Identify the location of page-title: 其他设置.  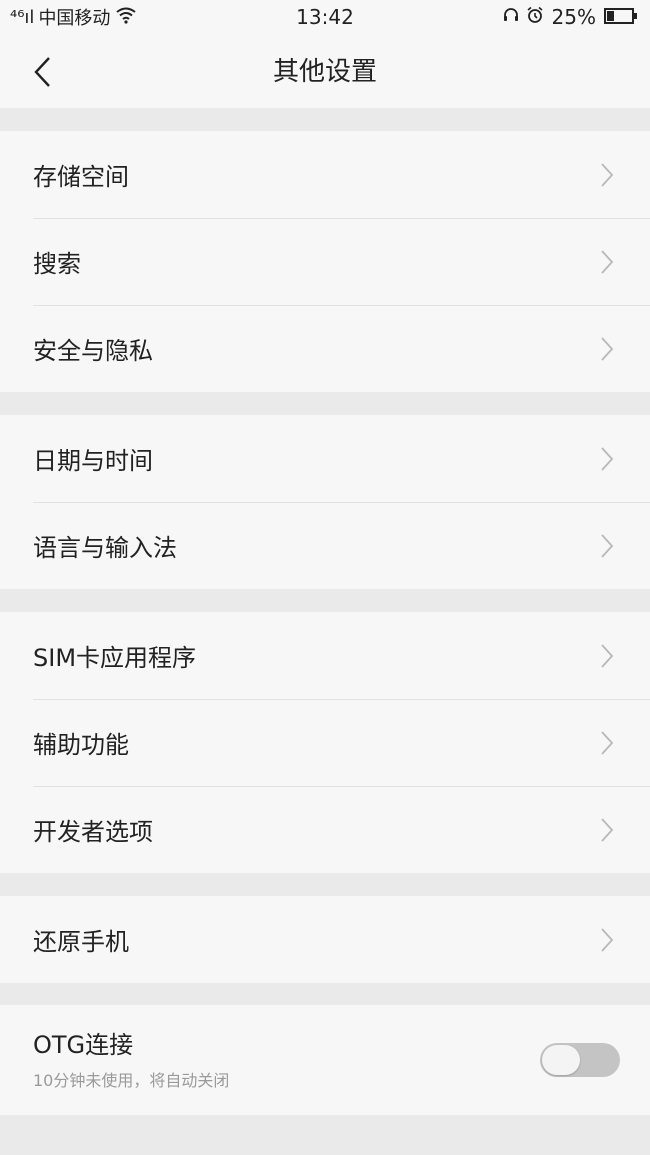
(324, 72).